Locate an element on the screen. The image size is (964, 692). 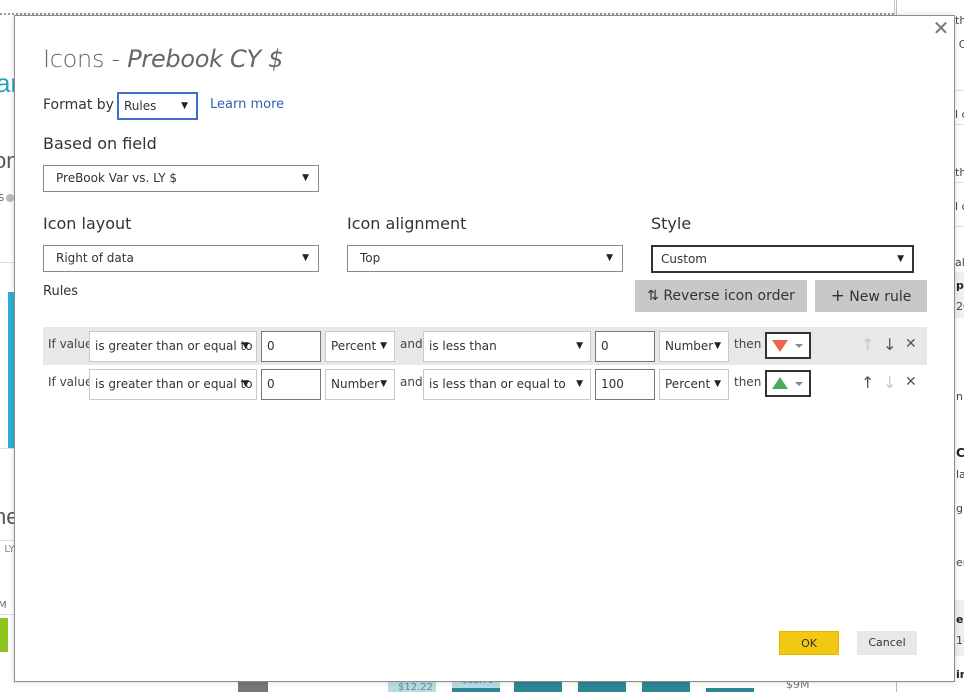
right-panel-text: ea is located at coordinates (960, 619).